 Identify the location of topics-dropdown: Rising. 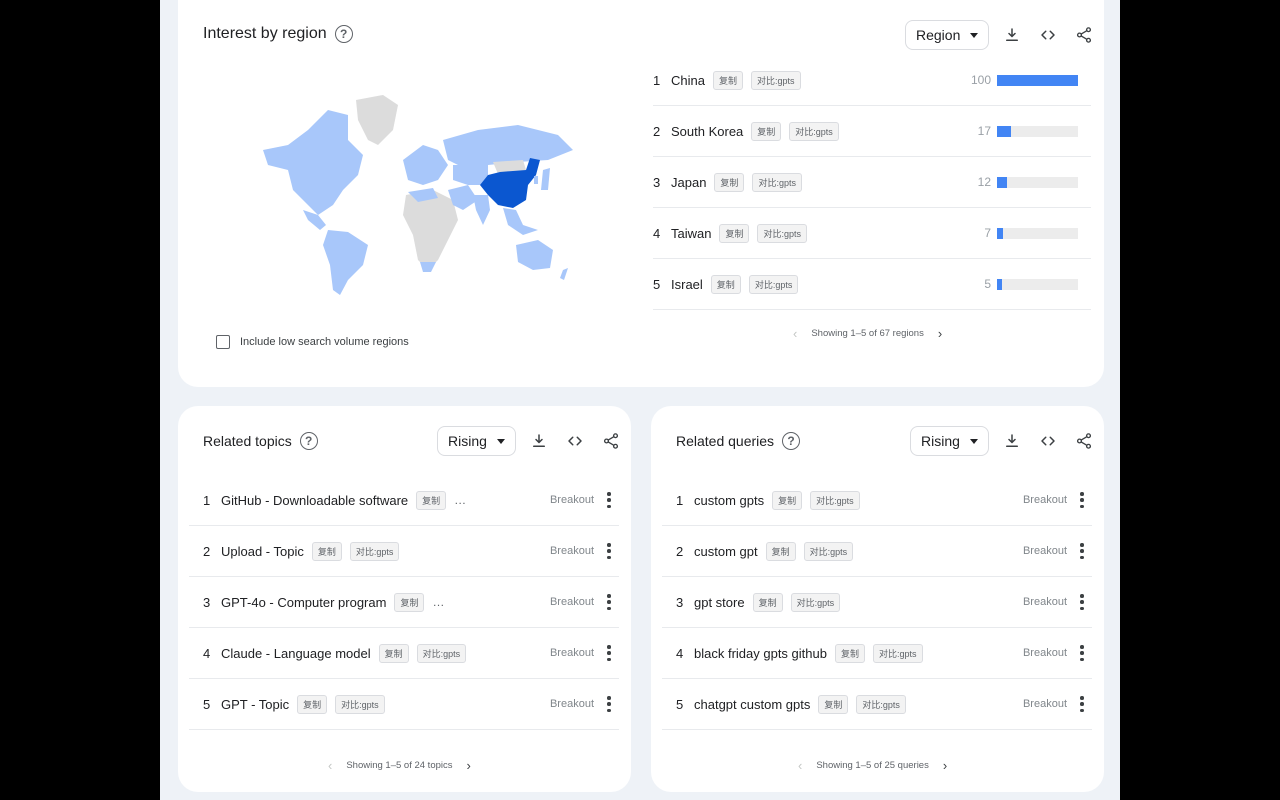
(476, 441).